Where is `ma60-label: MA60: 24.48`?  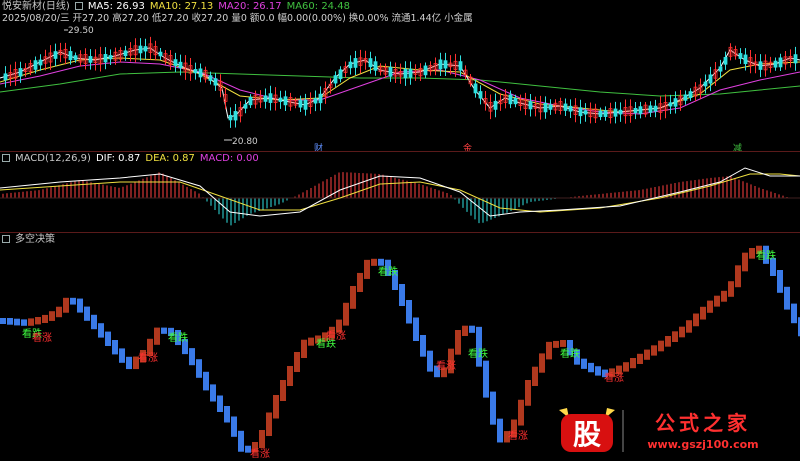
ma60-label: MA60: 24.48 is located at coordinates (318, 6).